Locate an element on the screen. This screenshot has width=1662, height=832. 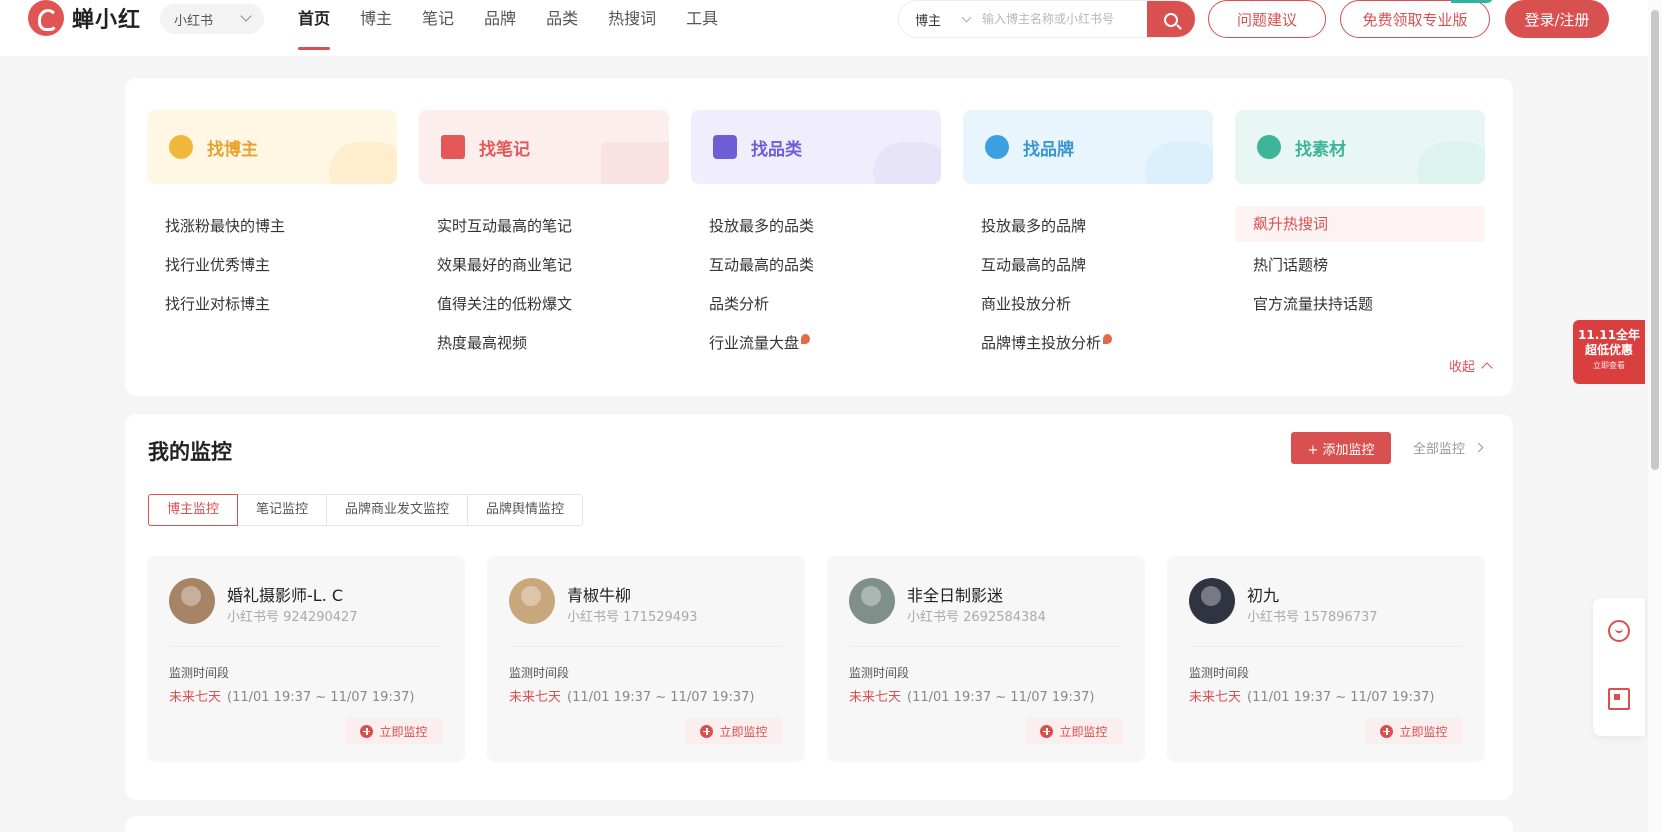
menu-item-brands: 品牌 is located at coordinates (500, 20).